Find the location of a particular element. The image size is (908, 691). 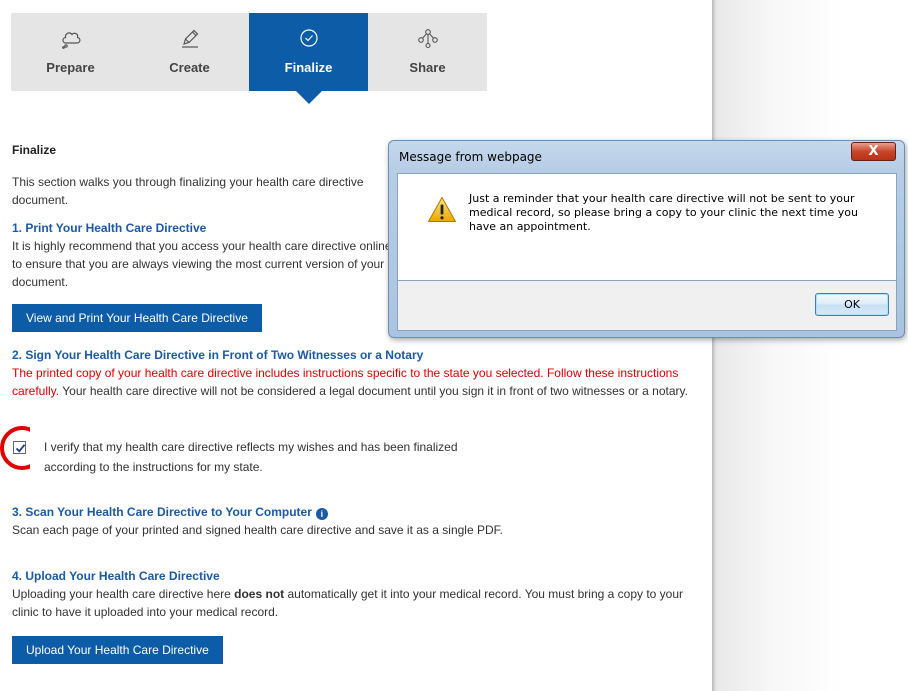

dialog-footer: OK is located at coordinates (647, 306).